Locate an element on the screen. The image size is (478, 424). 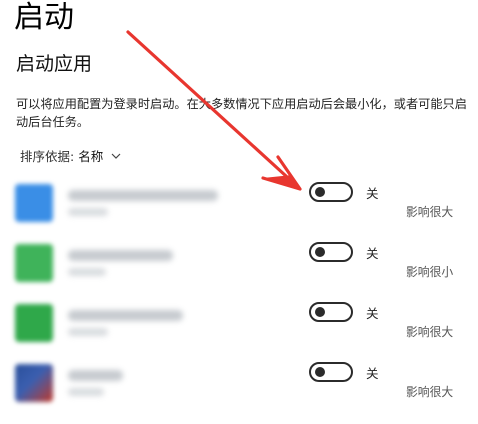
sort-label: 排序依据: is located at coordinates (47, 156).